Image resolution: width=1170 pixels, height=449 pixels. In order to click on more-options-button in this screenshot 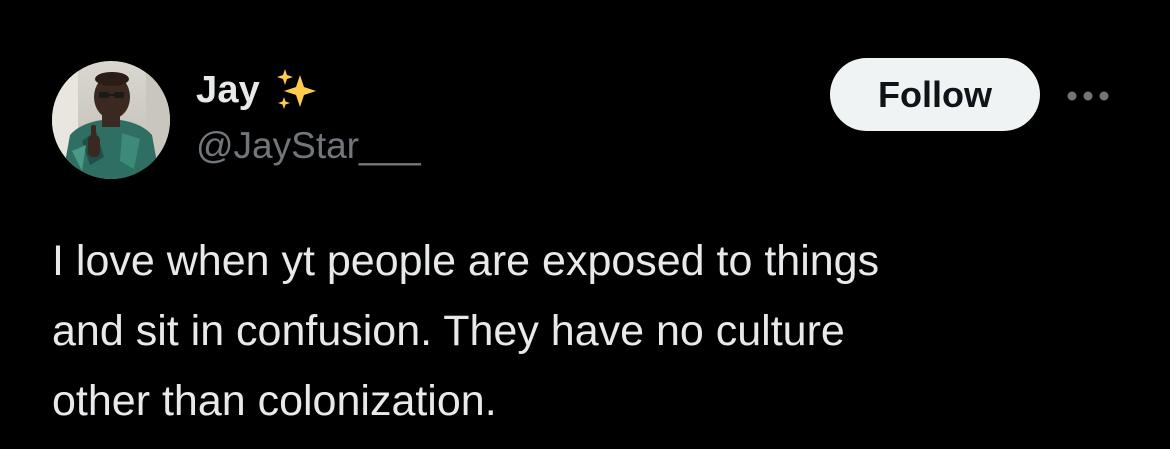, I will do `click(1088, 96)`.